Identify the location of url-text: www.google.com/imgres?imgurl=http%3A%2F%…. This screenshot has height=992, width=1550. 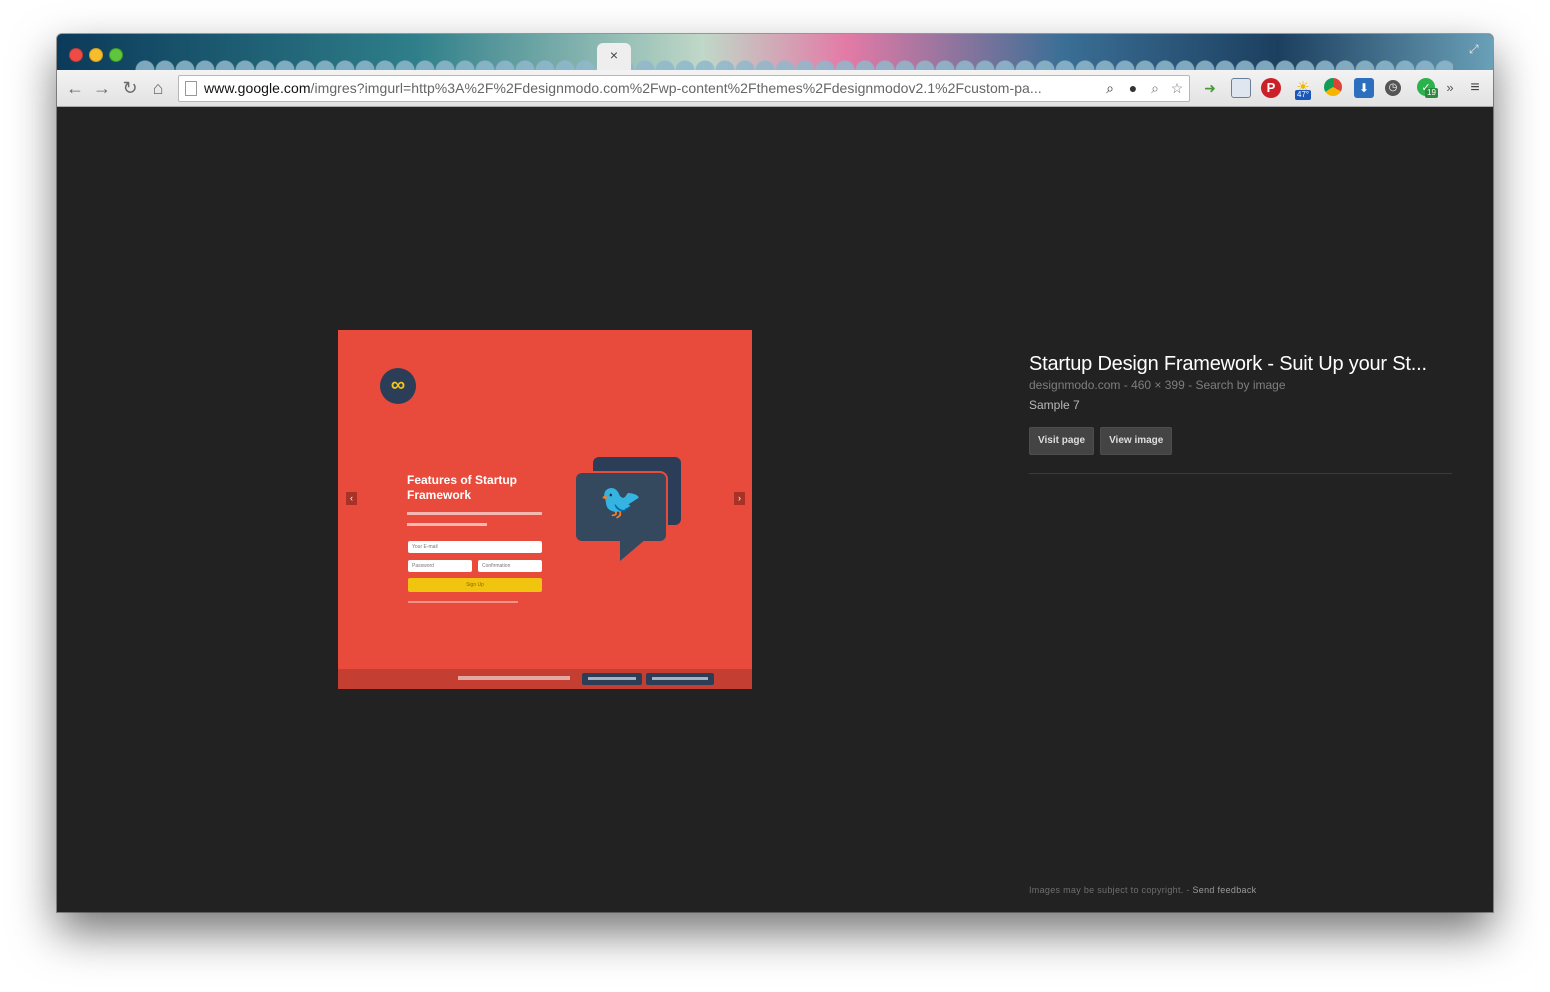
(651, 88).